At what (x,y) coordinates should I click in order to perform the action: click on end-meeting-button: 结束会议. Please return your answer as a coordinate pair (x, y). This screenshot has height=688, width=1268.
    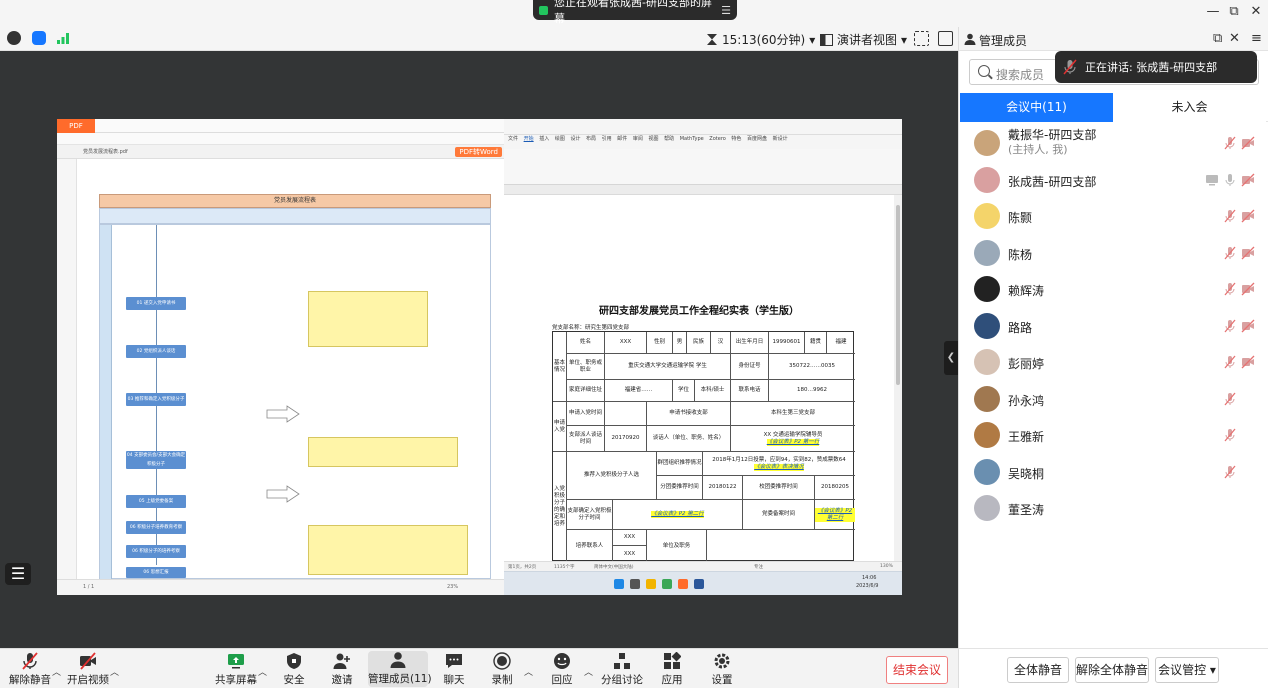
    Looking at the image, I should click on (917, 670).